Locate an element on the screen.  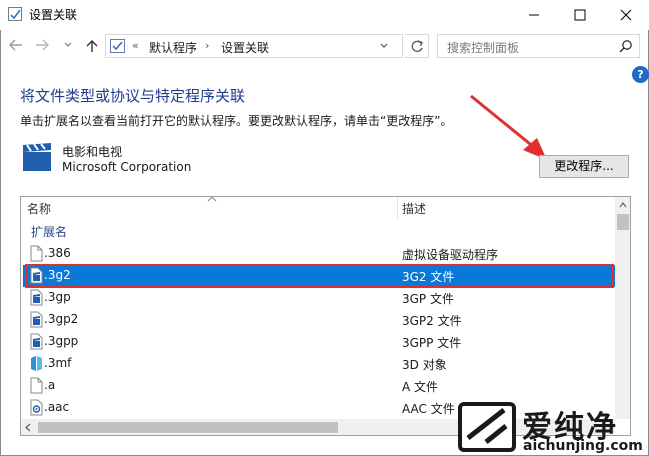
extension-description: 3GP 文件 is located at coordinates (428, 299).